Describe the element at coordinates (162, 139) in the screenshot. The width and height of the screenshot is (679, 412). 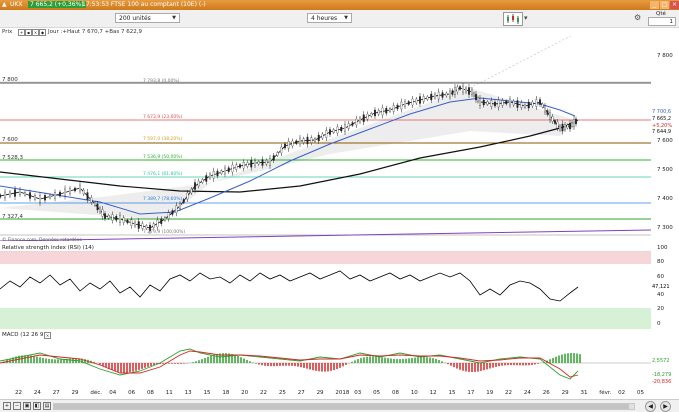
I see `fib-label-38: 7 597,0 (38,20%)` at that location.